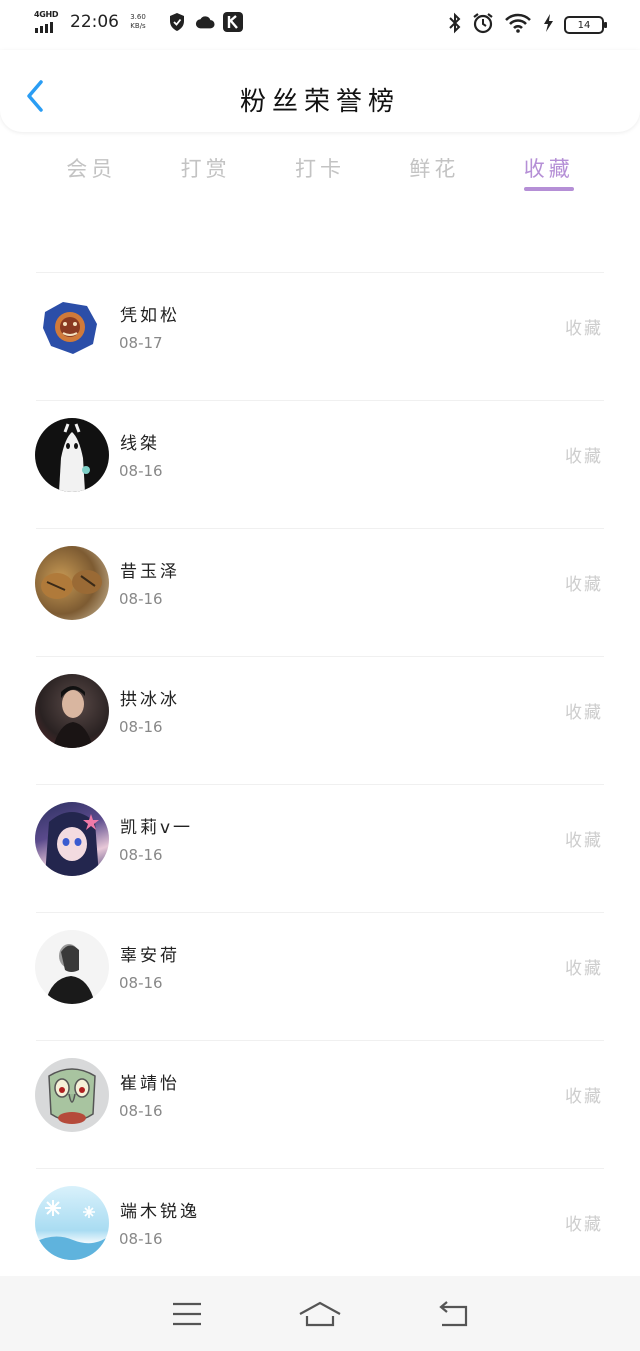 The height and width of the screenshot is (1351, 640). What do you see at coordinates (518, 25) in the screenshot?
I see `wifi-icon` at bounding box center [518, 25].